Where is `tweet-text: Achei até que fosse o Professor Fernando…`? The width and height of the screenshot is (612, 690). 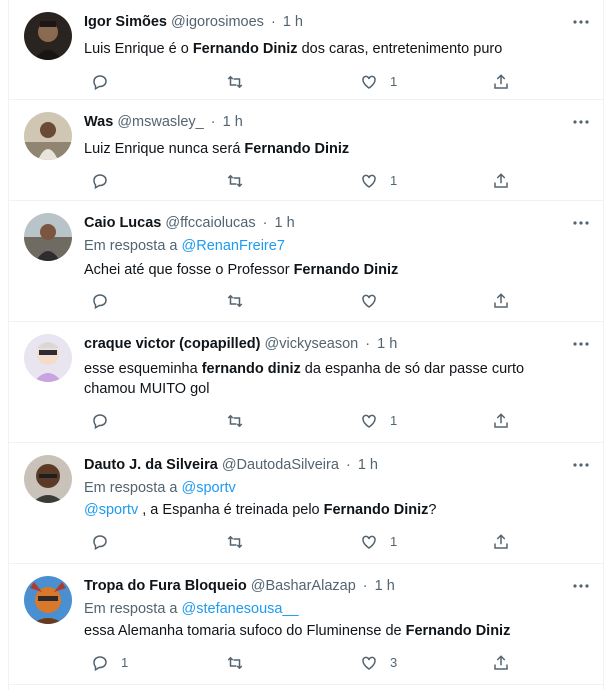
tweet-text: Achei até que fosse o Professor Fernando… is located at coordinates (331, 270).